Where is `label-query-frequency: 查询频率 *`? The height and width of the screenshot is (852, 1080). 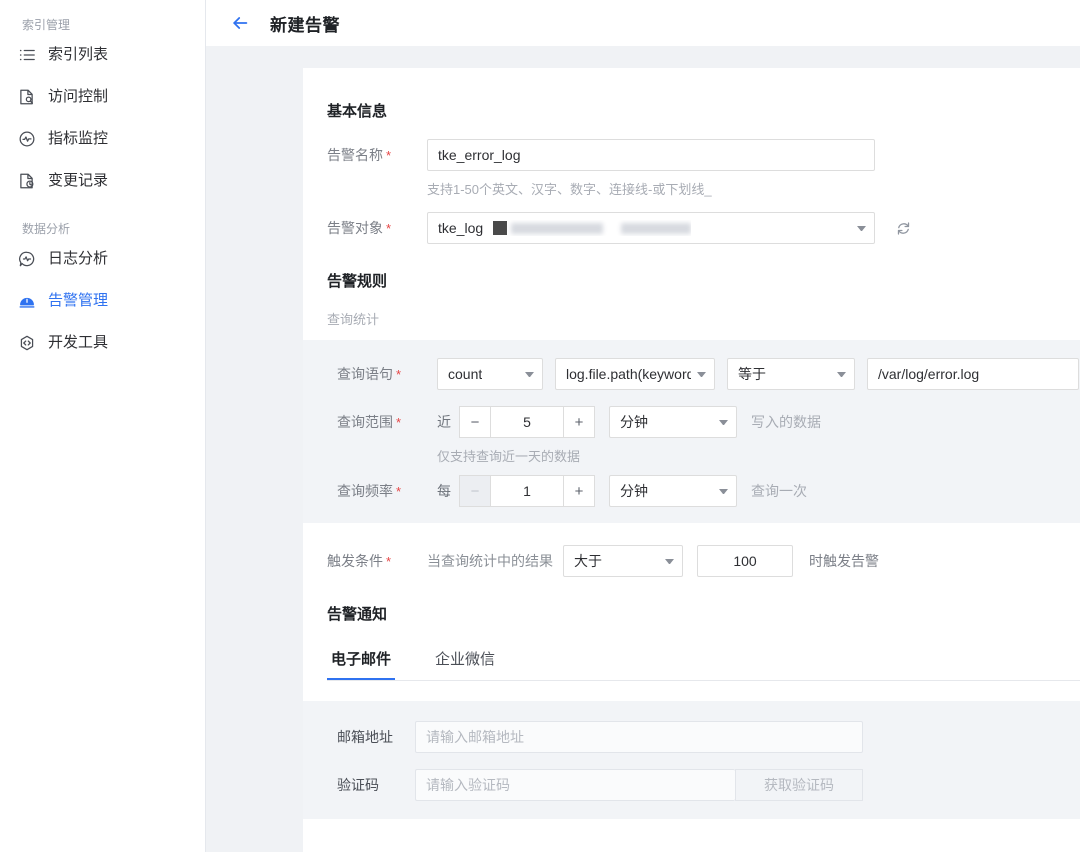 label-query-frequency: 查询频率 * is located at coordinates (387, 491).